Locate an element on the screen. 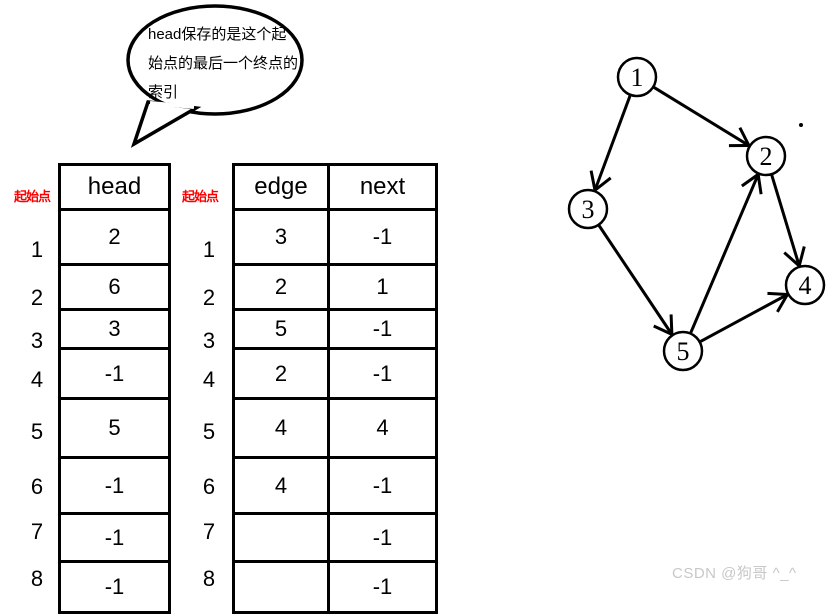  head-cell: 5 is located at coordinates (115, 428).